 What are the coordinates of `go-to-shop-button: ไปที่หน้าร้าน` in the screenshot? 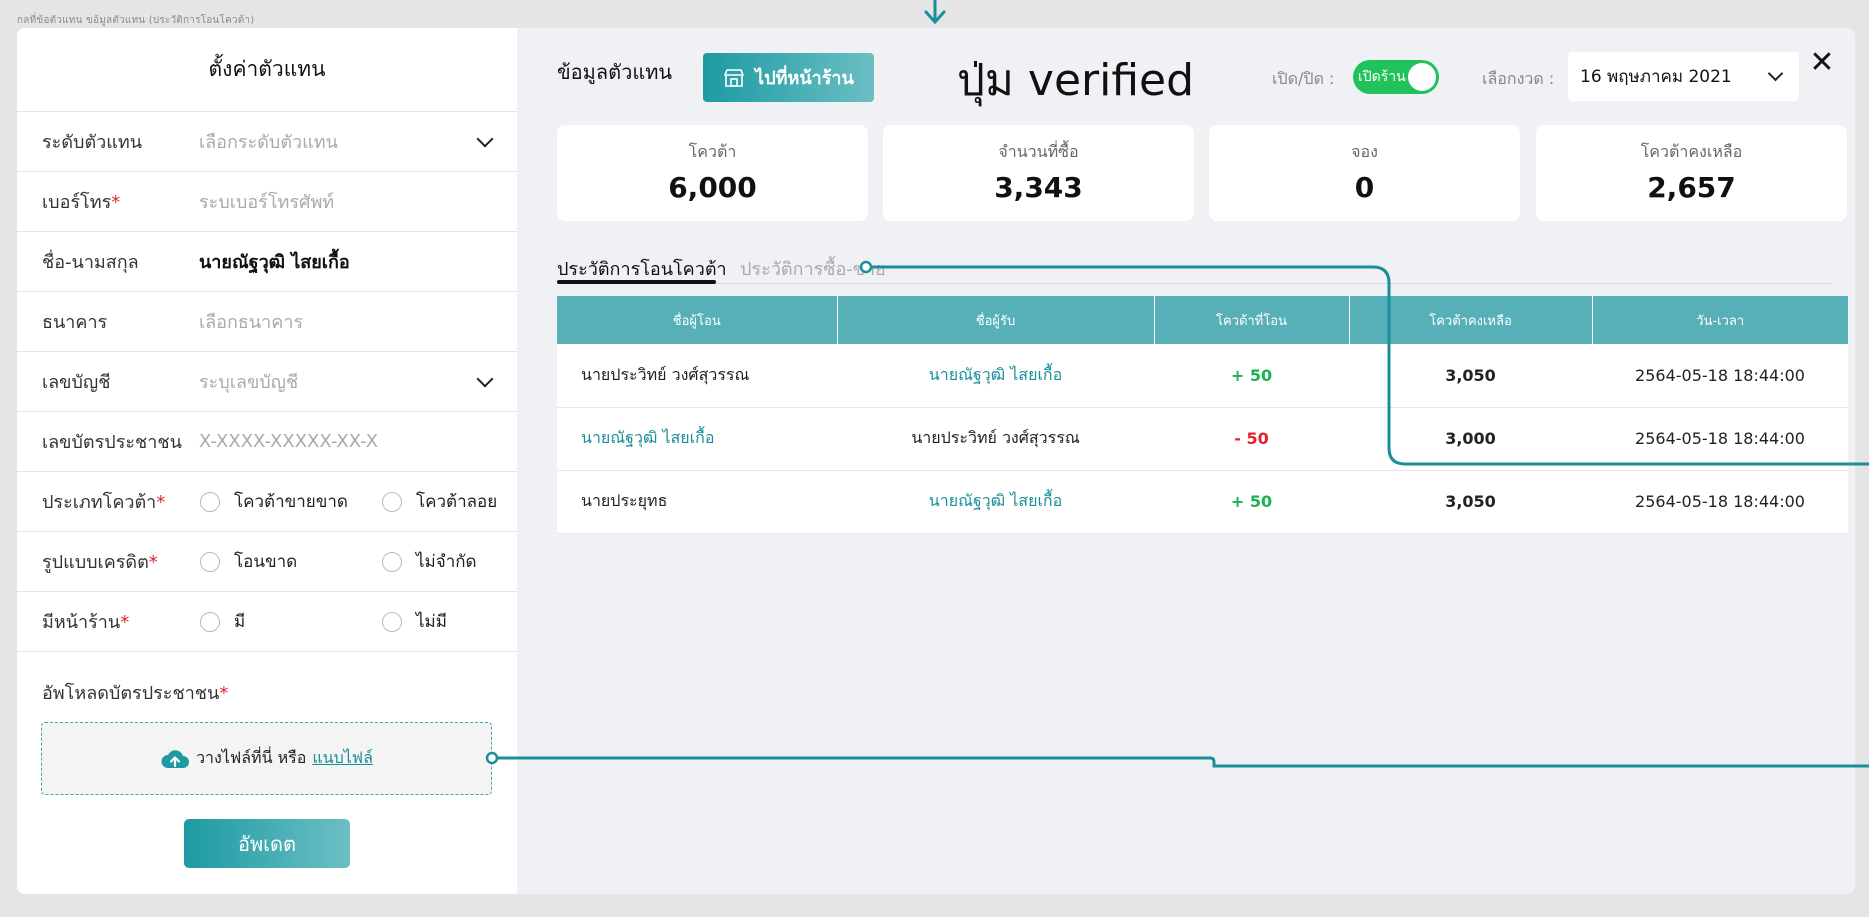 It's located at (788, 77).